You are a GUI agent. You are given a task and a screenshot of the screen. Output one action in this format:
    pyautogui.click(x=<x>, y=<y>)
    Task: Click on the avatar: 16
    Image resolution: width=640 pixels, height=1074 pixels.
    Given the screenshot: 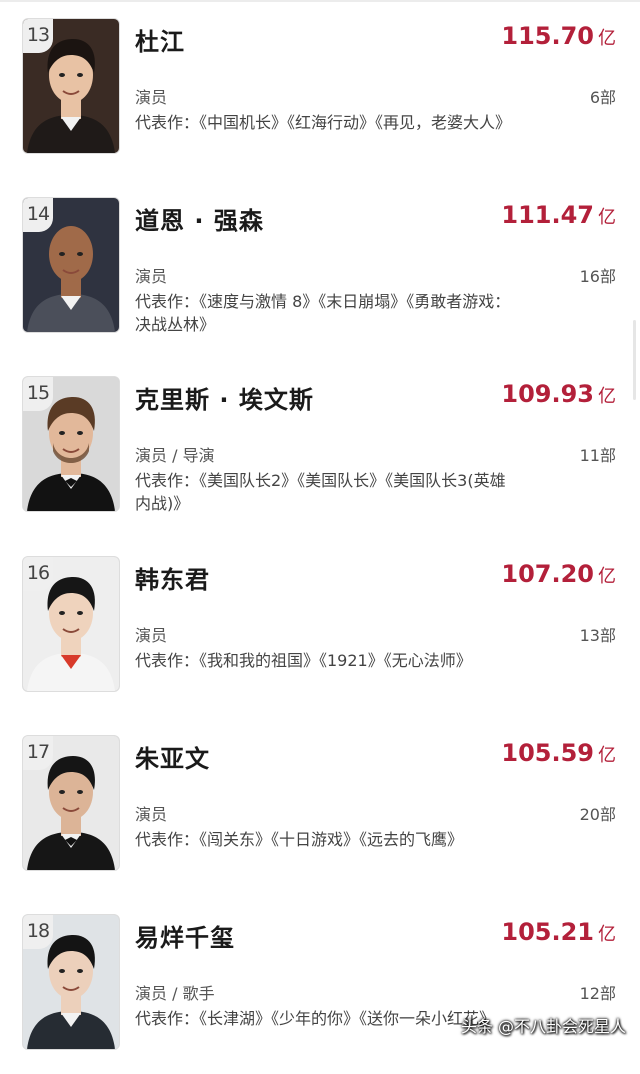 What is the action you would take?
    pyautogui.click(x=71, y=624)
    